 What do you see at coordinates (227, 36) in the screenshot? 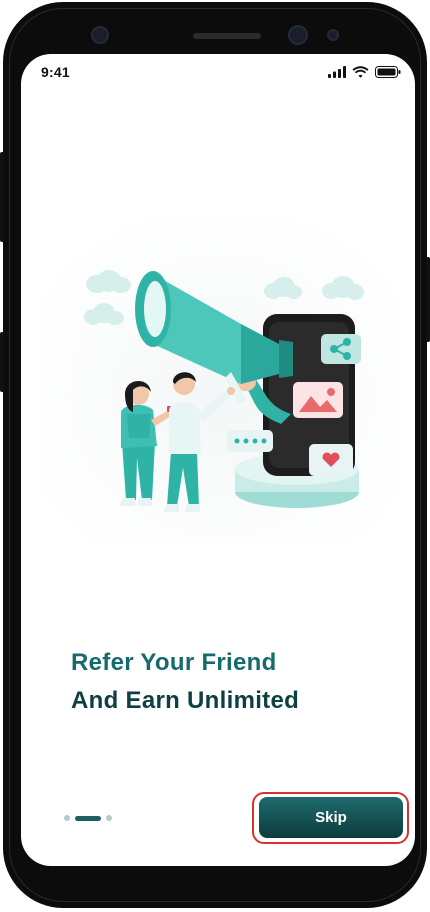
I see `earpiece-speaker` at bounding box center [227, 36].